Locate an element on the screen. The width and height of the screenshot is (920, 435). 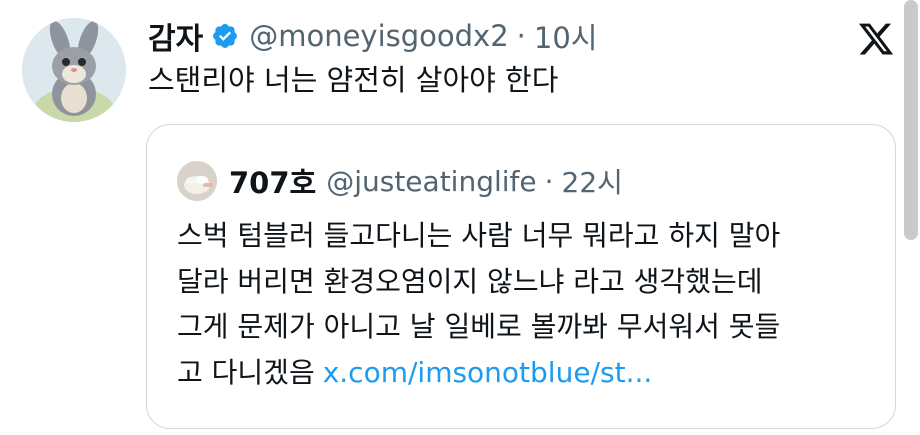
quoted-tweet-timestamp: 22시 is located at coordinates (592, 181).